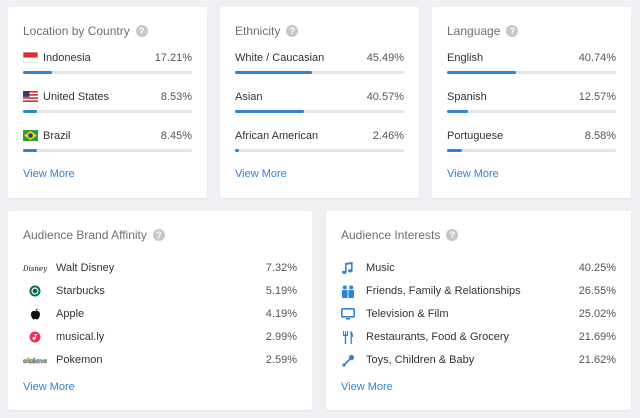 This screenshot has width=640, height=418. I want to click on interest-name: Music, so click(380, 268).